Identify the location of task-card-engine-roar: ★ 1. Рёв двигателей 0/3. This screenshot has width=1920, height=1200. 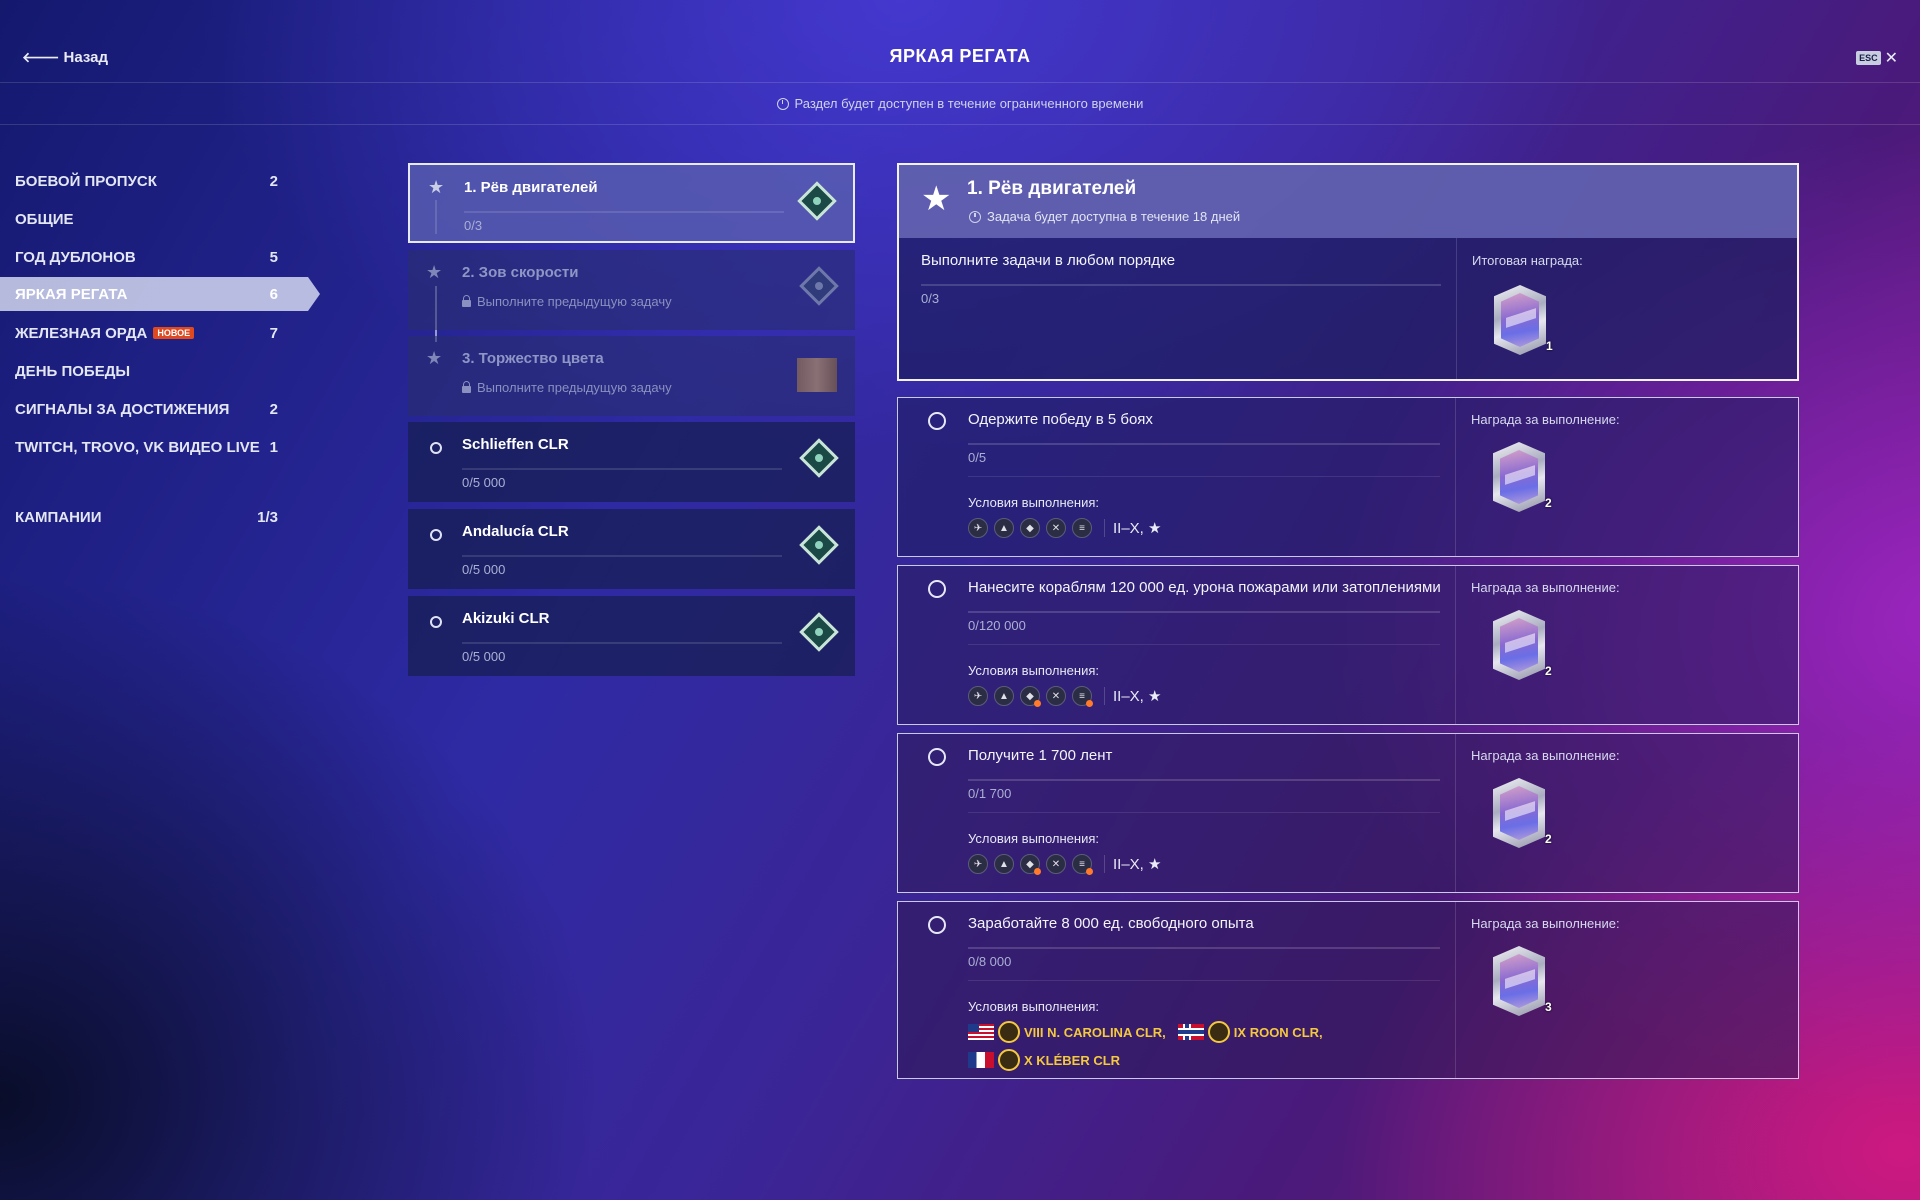
(631, 203).